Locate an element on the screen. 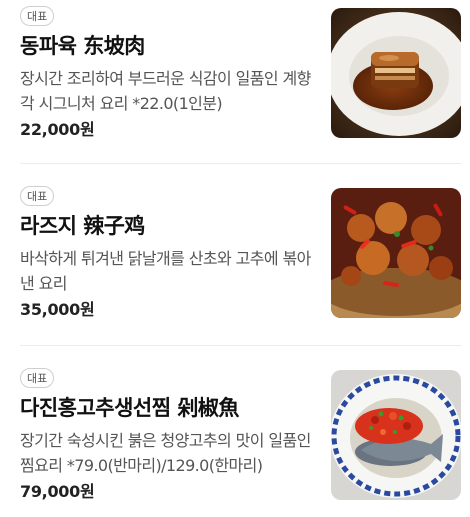 This screenshot has height=517, width=470. braised-pork-photo is located at coordinates (396, 73).